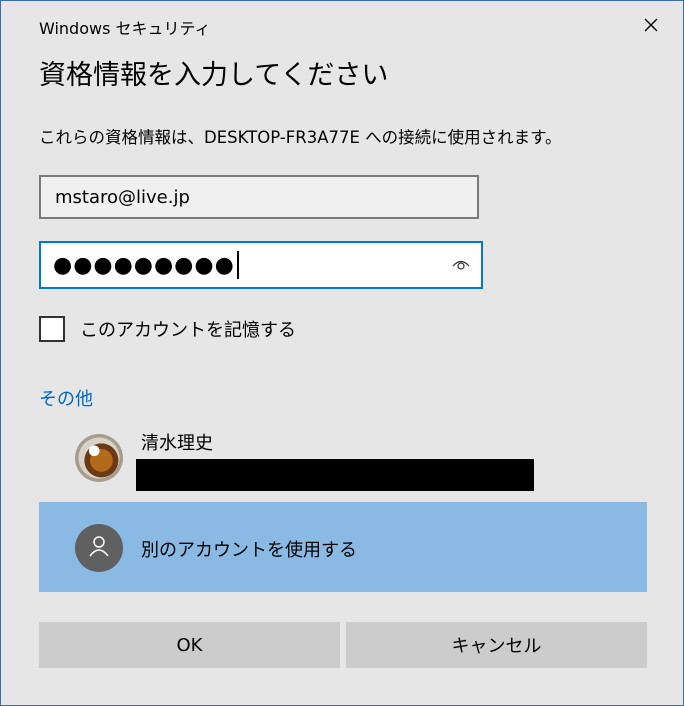  Describe the element at coordinates (237, 265) in the screenshot. I see `text-caret` at that location.